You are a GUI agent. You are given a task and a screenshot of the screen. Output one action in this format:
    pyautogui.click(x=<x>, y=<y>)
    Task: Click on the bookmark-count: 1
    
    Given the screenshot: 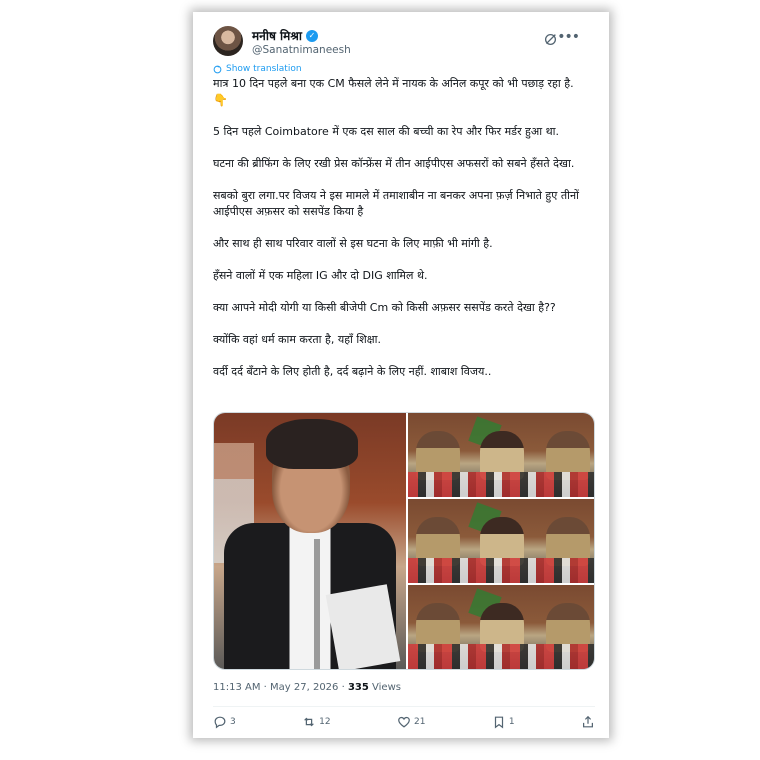 What is the action you would take?
    pyautogui.click(x=511, y=722)
    